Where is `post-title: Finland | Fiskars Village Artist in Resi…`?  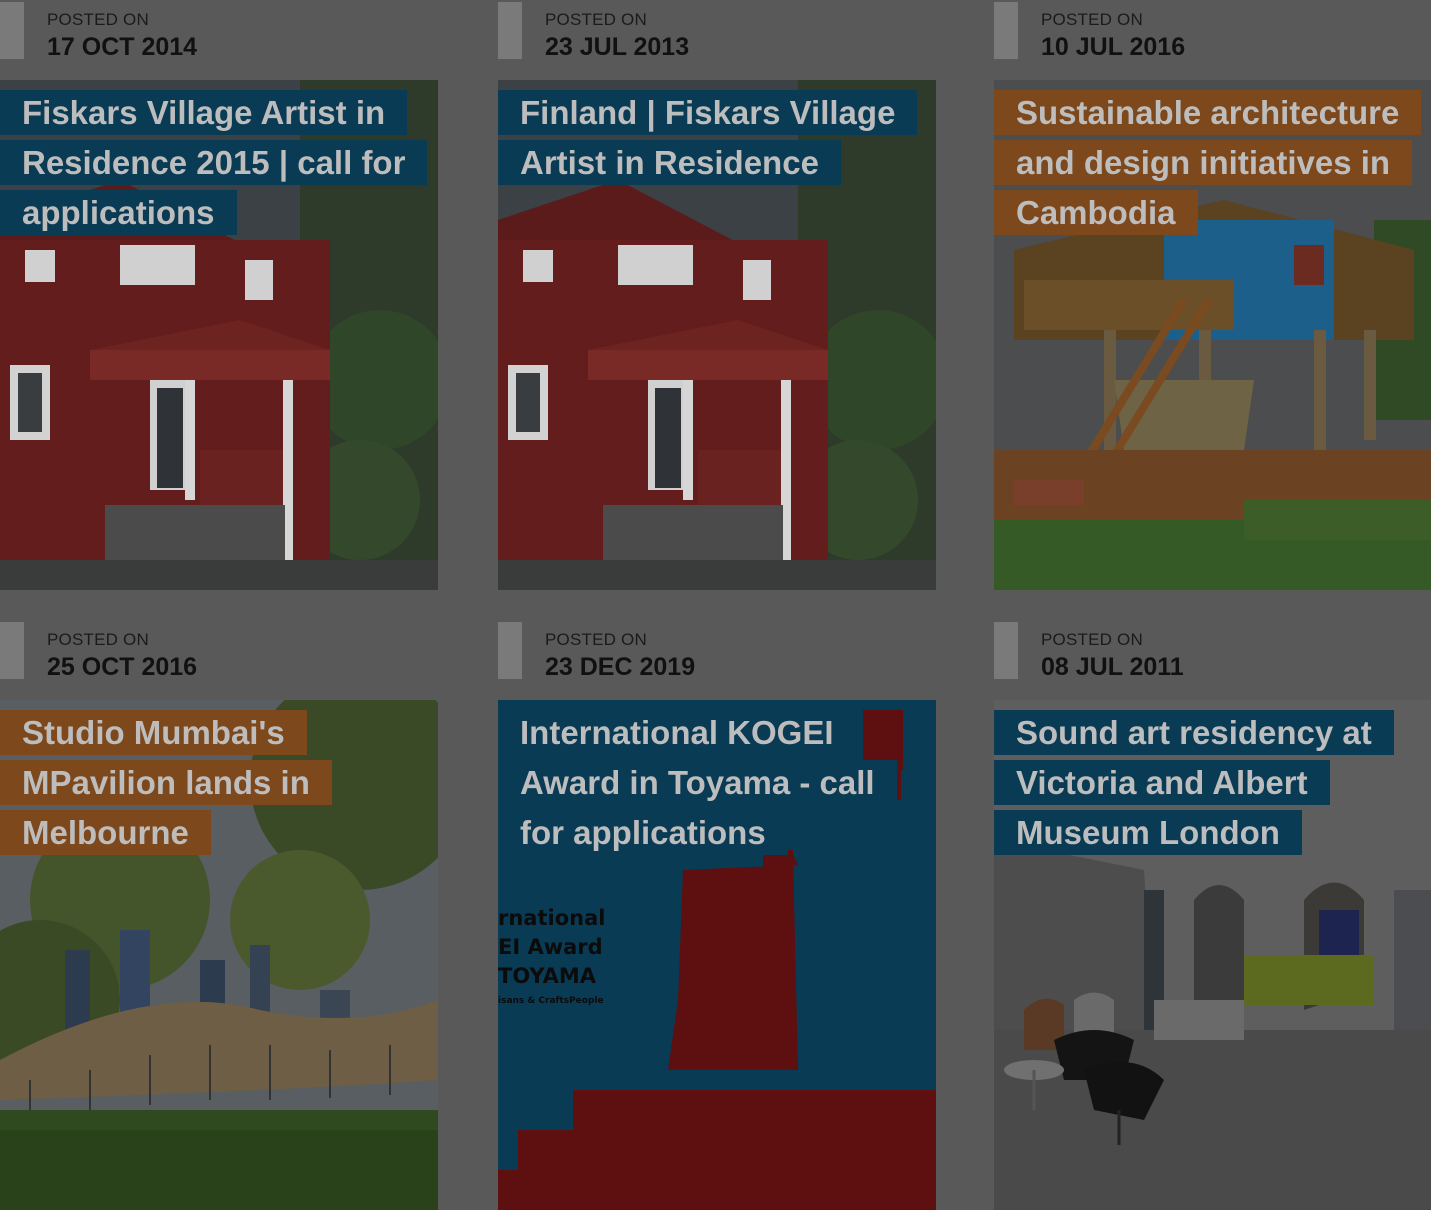 post-title: Finland | Fiskars Village Artist in Resi… is located at coordinates (708, 138).